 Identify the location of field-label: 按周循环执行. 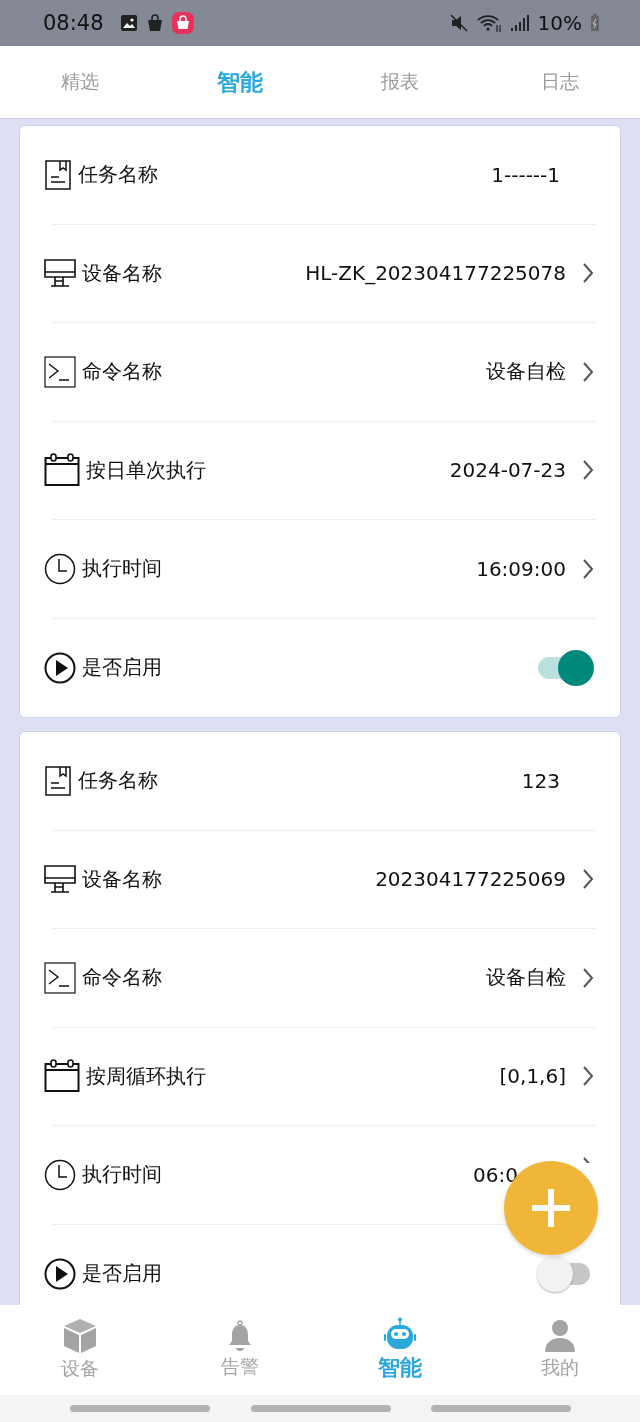
(146, 1076).